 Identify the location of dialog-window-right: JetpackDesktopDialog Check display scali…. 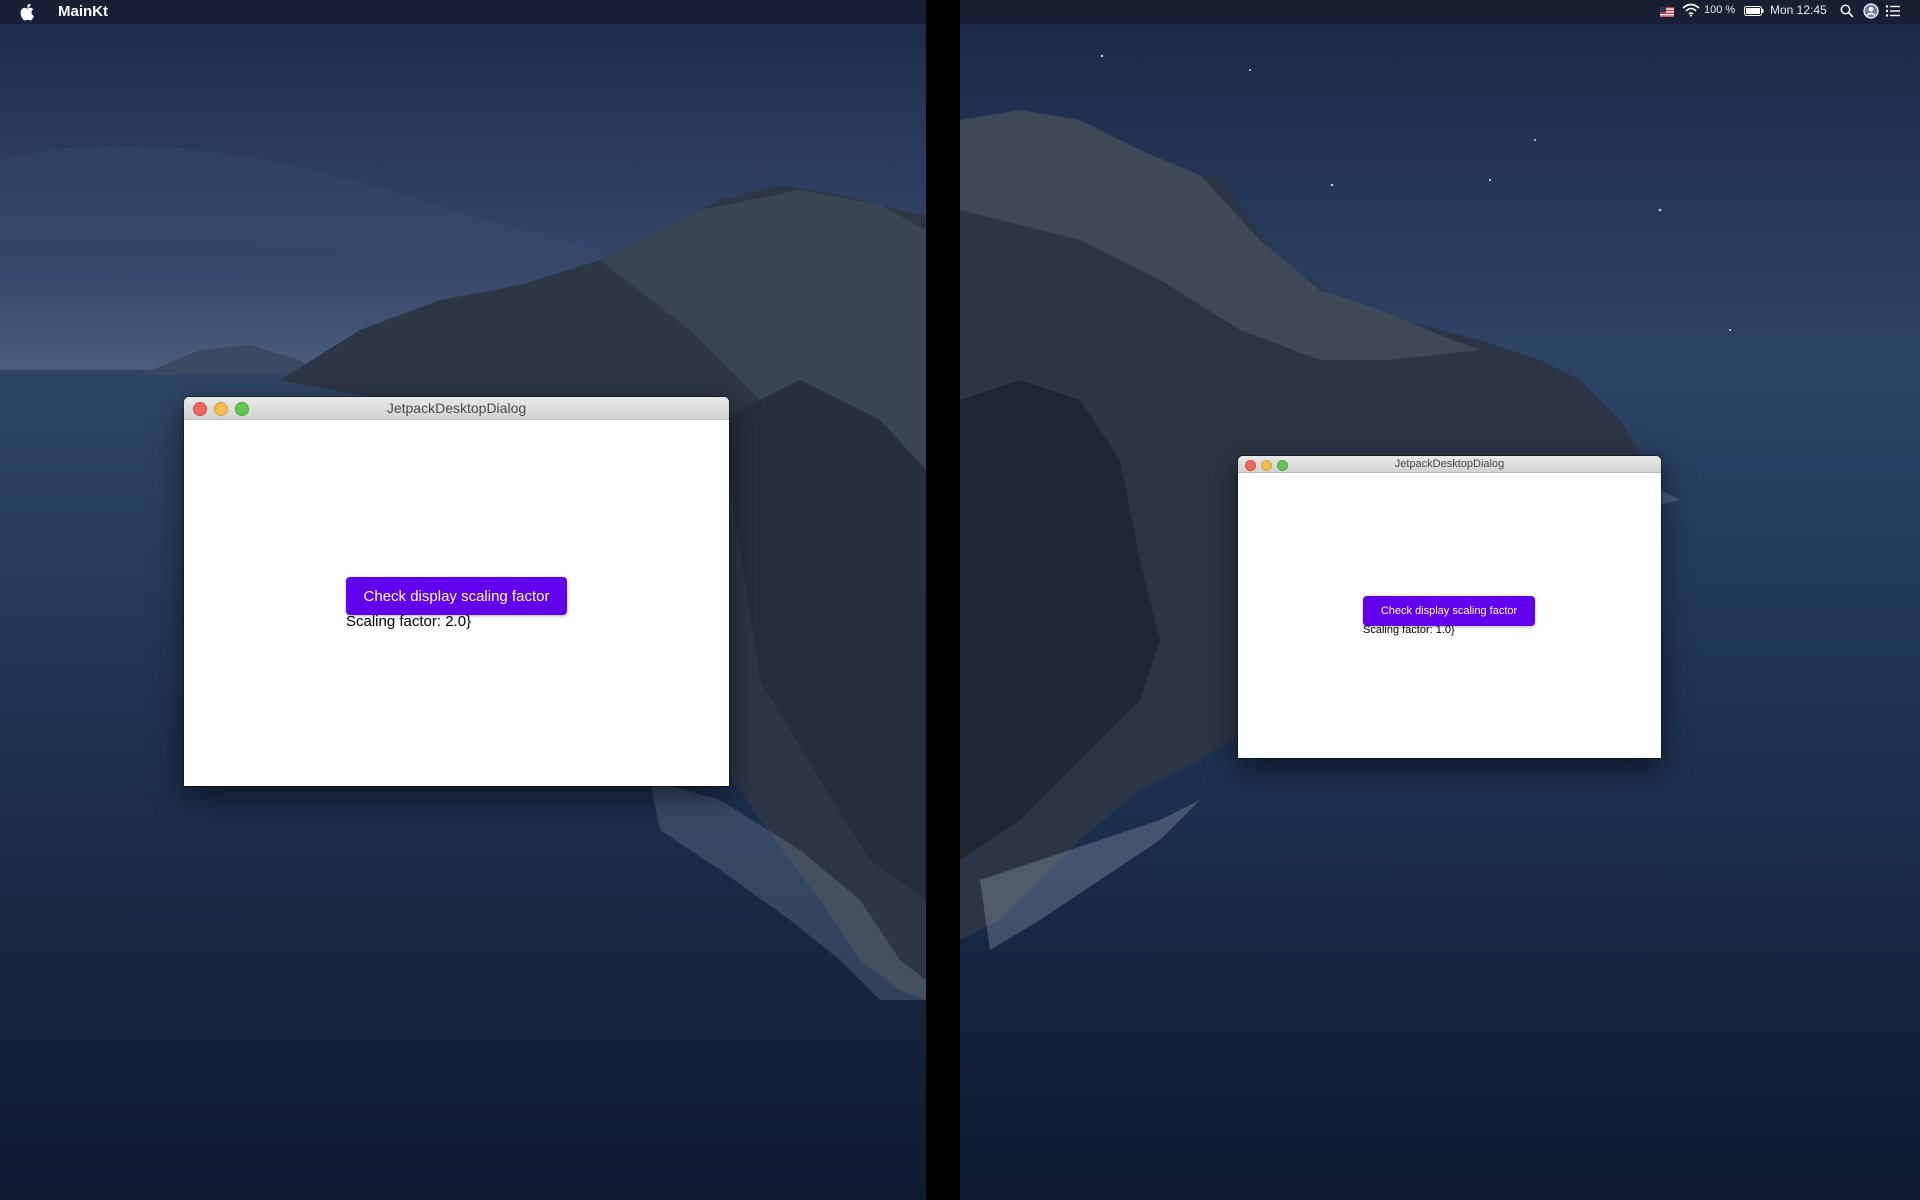
(1449, 607).